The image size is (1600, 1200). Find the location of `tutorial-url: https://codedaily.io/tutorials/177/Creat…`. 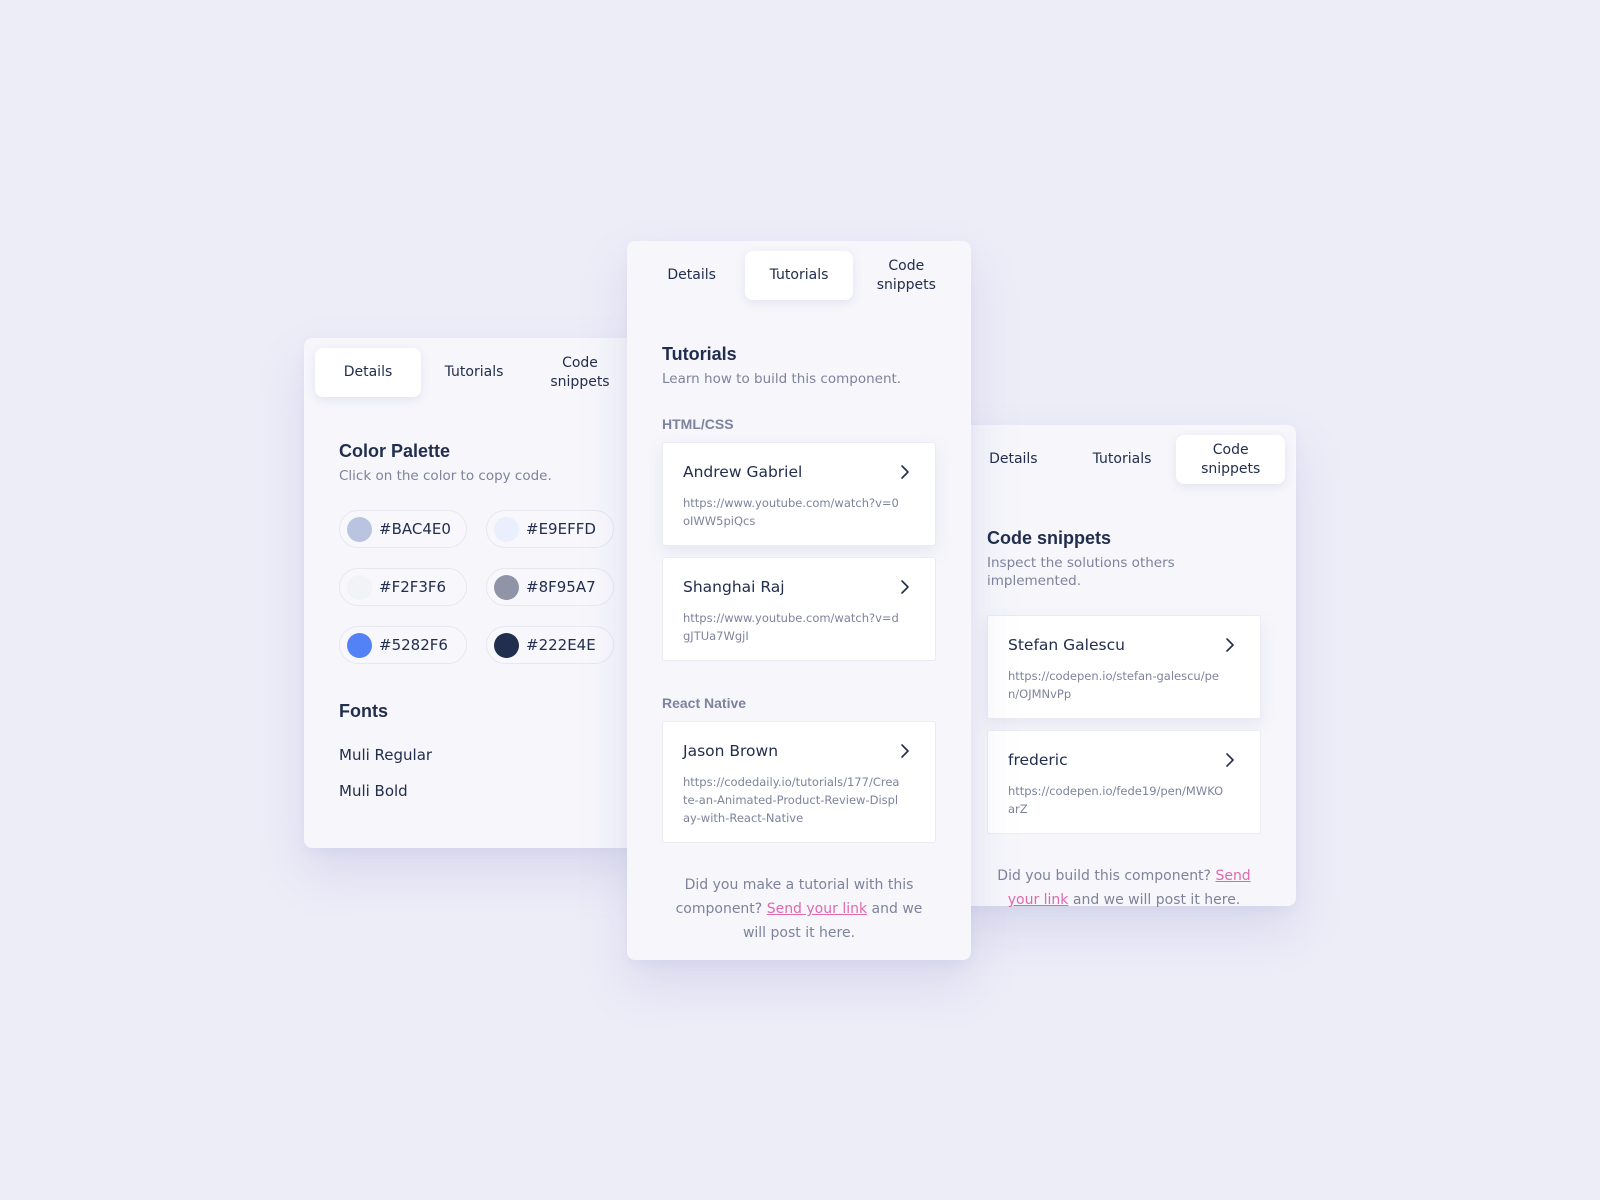

tutorial-url: https://codedaily.io/tutorials/177/Creat… is located at coordinates (799, 800).